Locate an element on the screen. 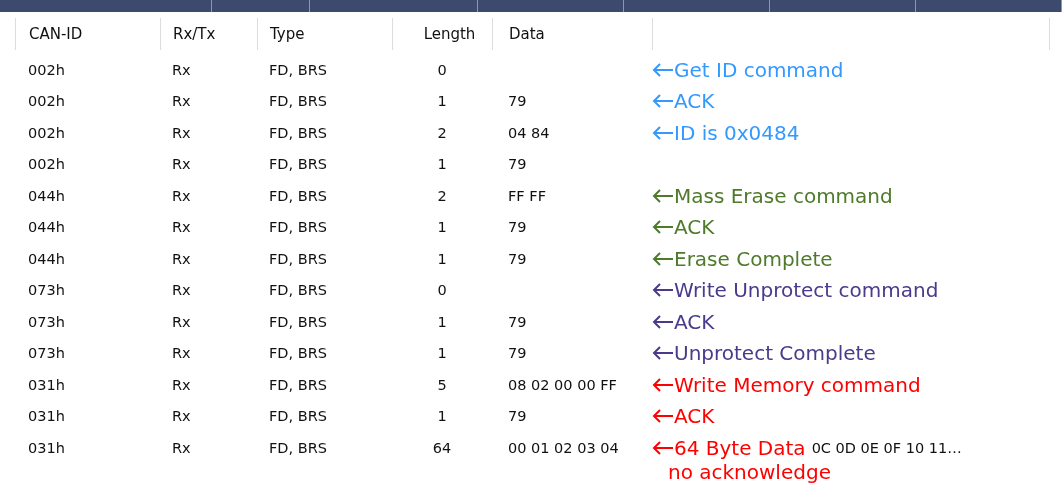 The width and height of the screenshot is (1062, 501). column-header: Rx/Tx is located at coordinates (209, 34).